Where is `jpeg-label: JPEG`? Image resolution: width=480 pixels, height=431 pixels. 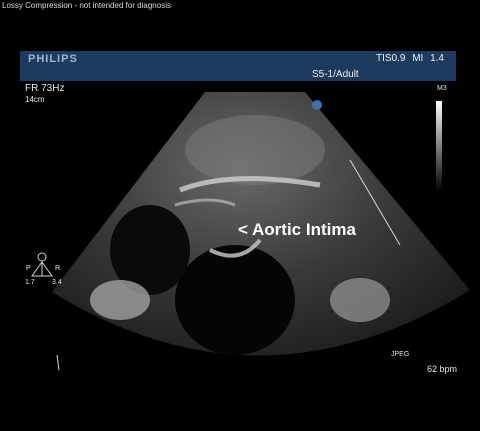 jpeg-label: JPEG is located at coordinates (400, 354).